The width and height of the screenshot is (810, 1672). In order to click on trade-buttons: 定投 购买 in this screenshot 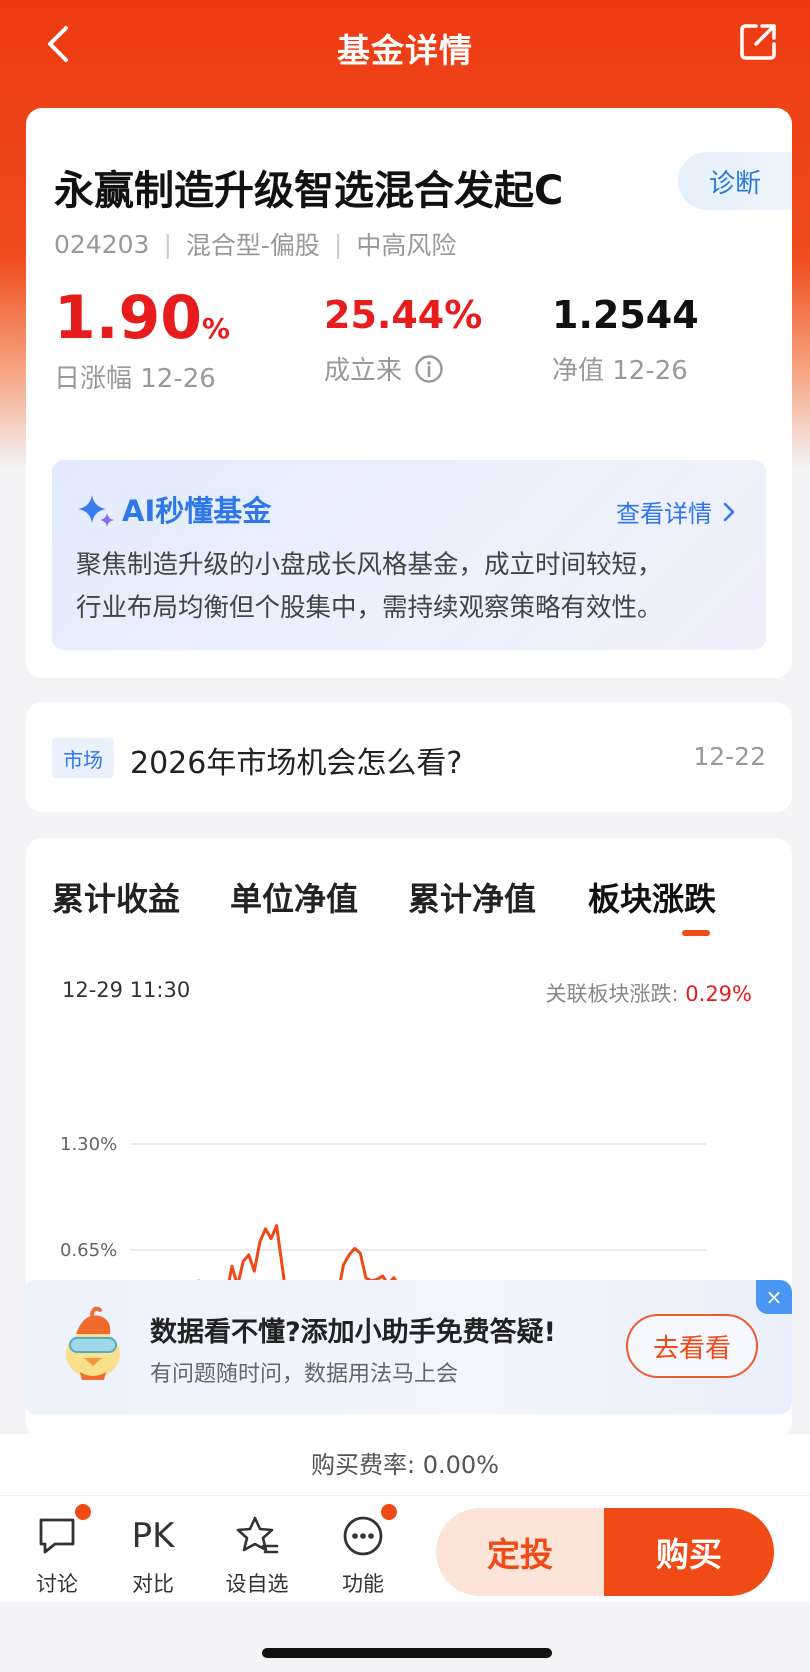, I will do `click(605, 1552)`.